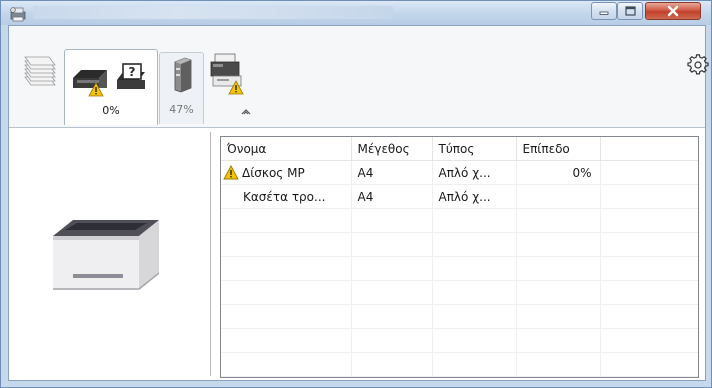 The width and height of the screenshot is (712, 388). Describe the element at coordinates (474, 149) in the screenshot. I see `column-header-type: Τύπος` at that location.